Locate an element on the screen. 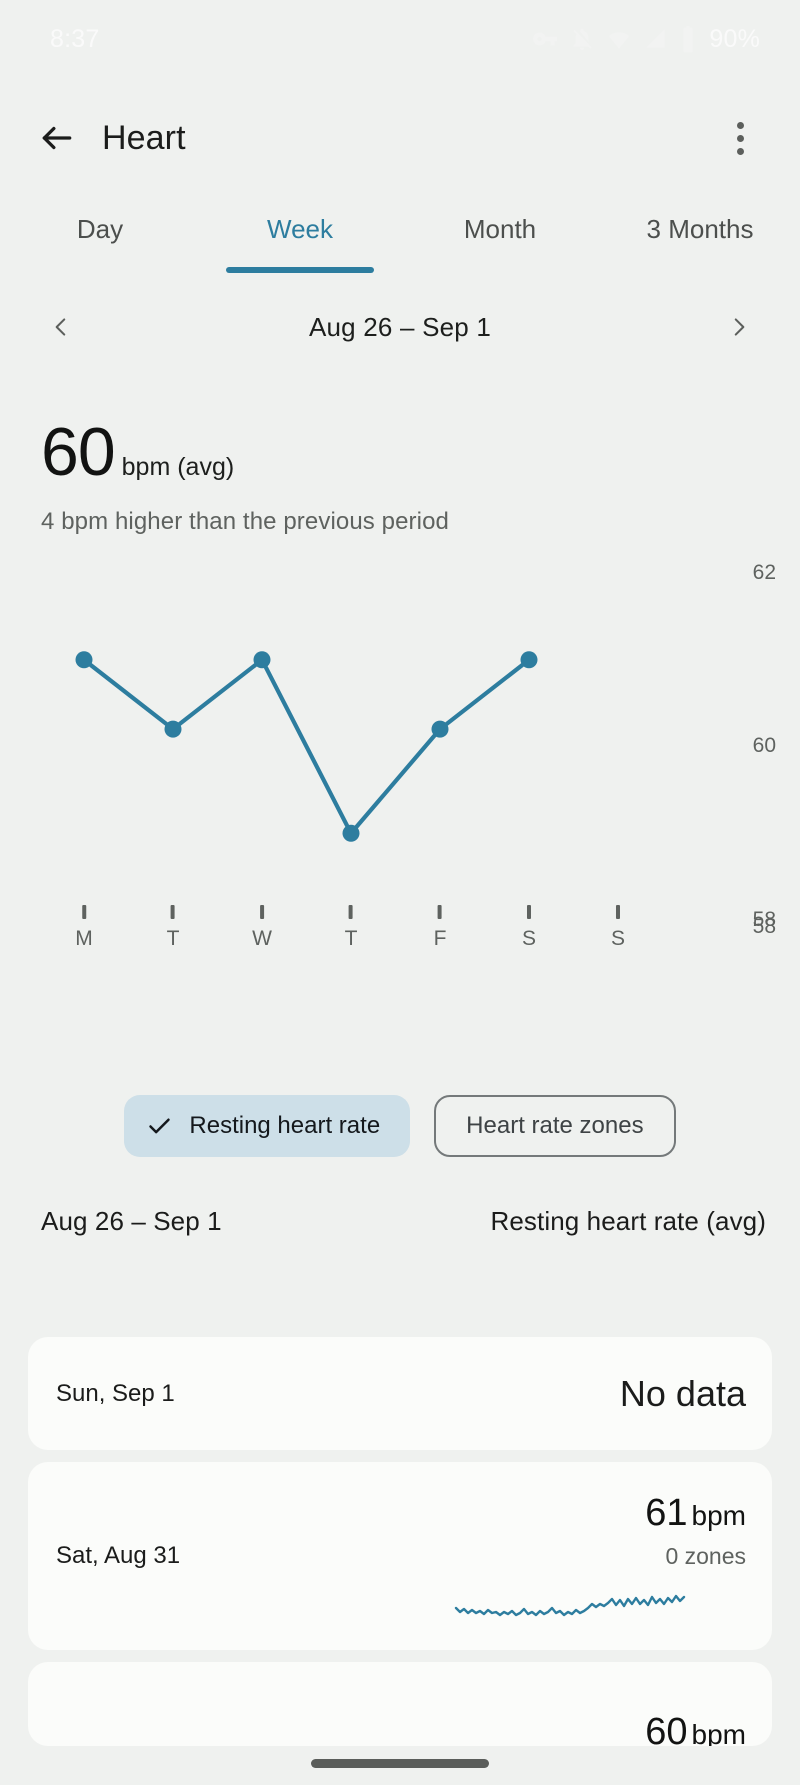 The width and height of the screenshot is (800, 1785). list-item-value: No data is located at coordinates (682, 1393).